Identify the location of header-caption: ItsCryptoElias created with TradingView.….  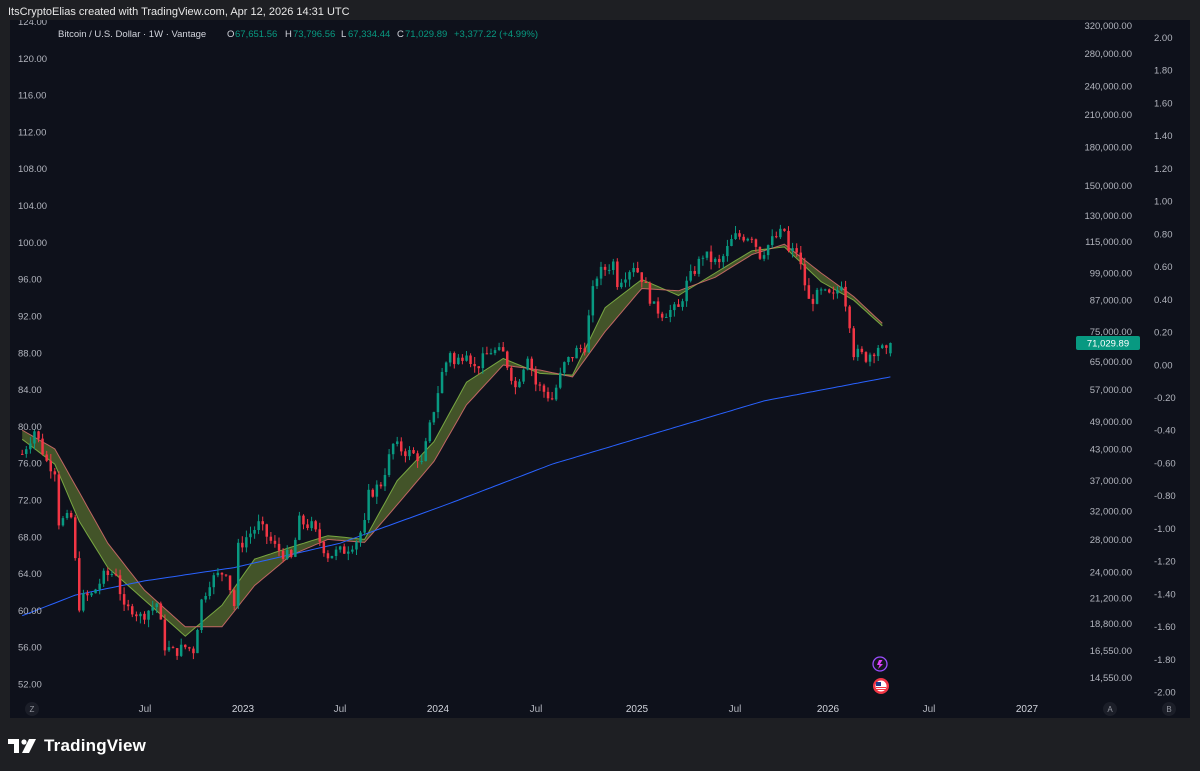
(179, 12).